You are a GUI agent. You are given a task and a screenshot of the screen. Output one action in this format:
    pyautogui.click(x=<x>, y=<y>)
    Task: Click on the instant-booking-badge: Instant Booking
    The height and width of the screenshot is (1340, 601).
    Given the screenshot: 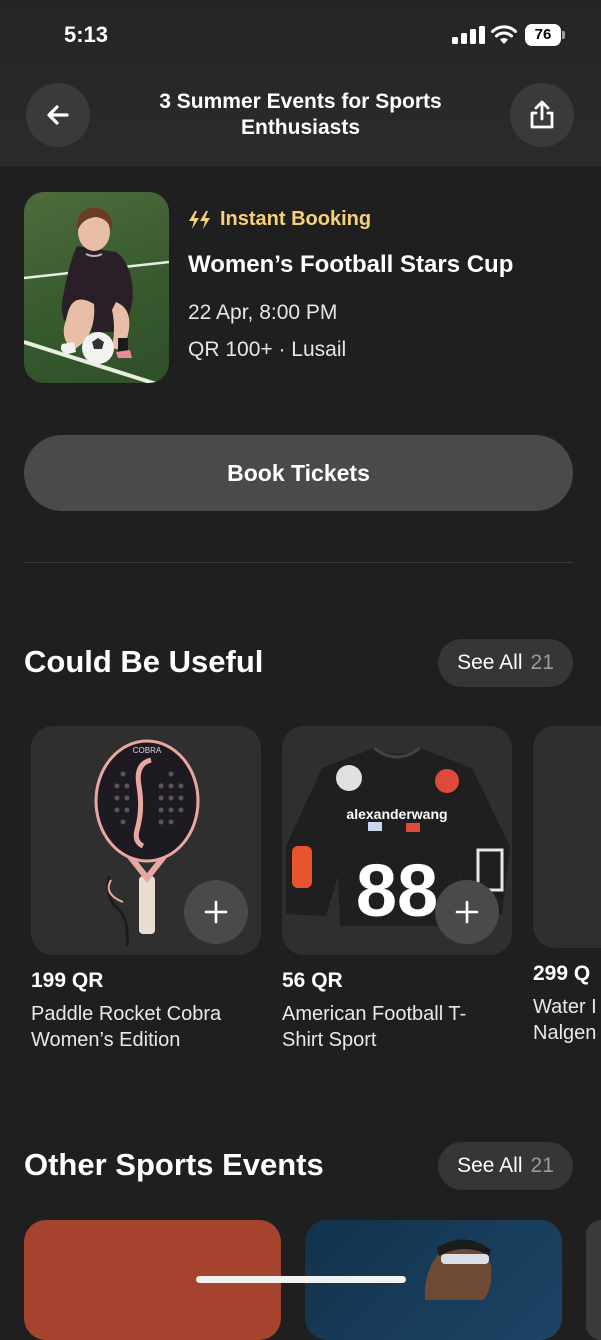 What is the action you would take?
    pyautogui.click(x=279, y=219)
    